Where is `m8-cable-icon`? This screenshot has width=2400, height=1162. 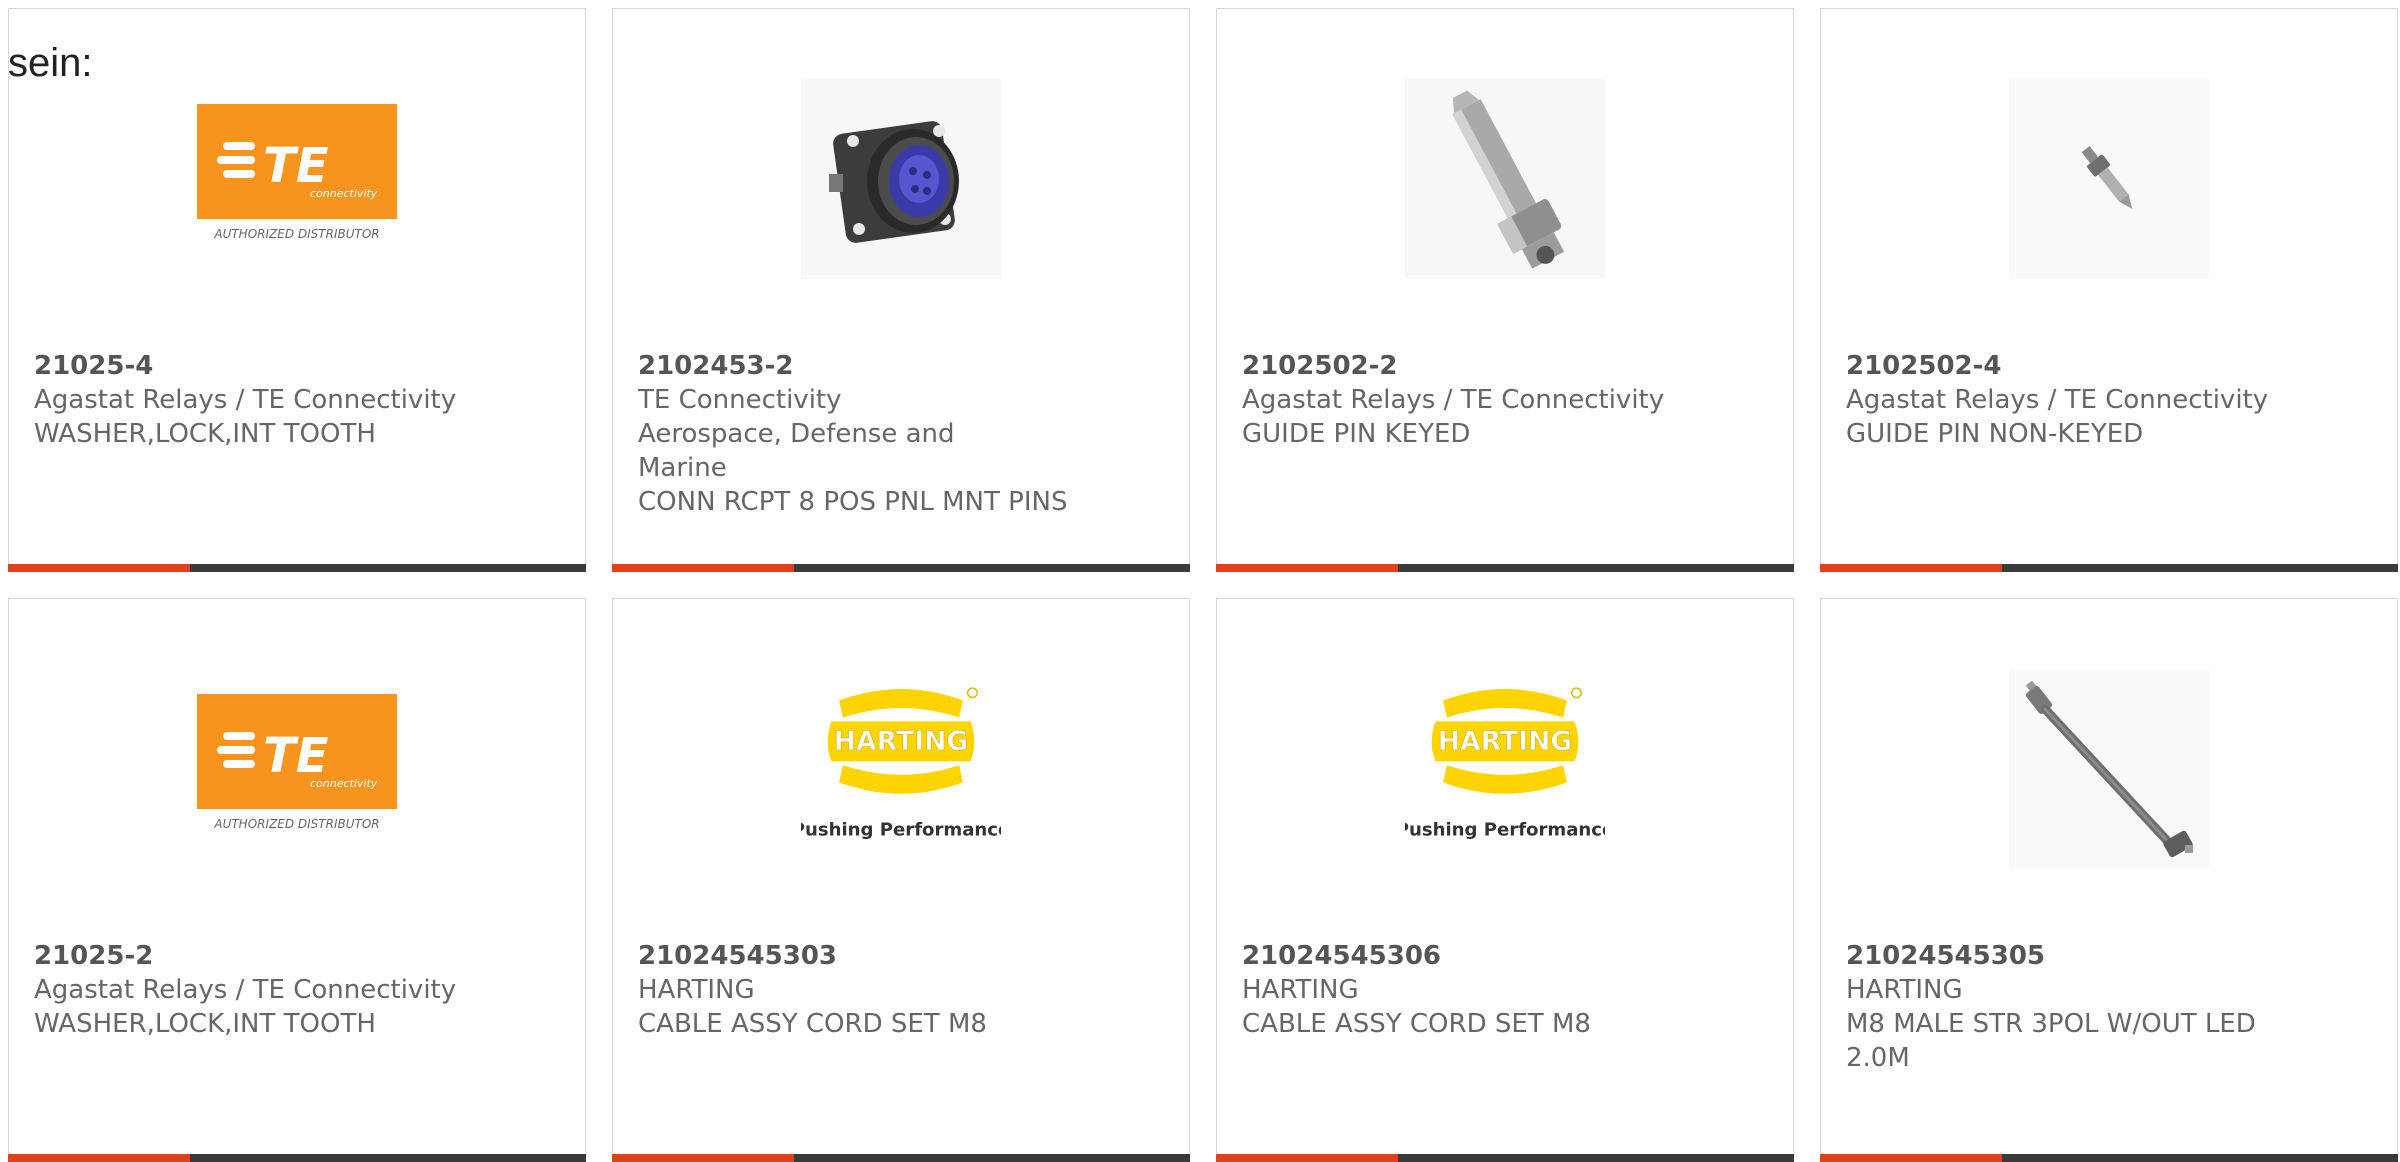
m8-cable-icon is located at coordinates (2109, 769).